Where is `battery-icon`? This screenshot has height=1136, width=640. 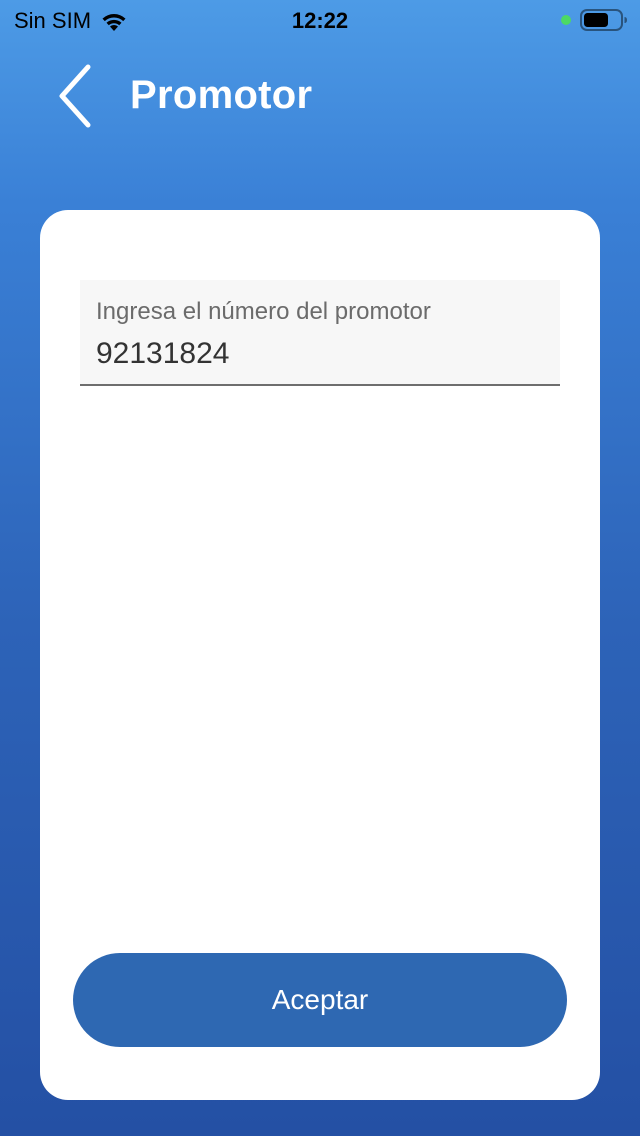
battery-icon is located at coordinates (603, 20).